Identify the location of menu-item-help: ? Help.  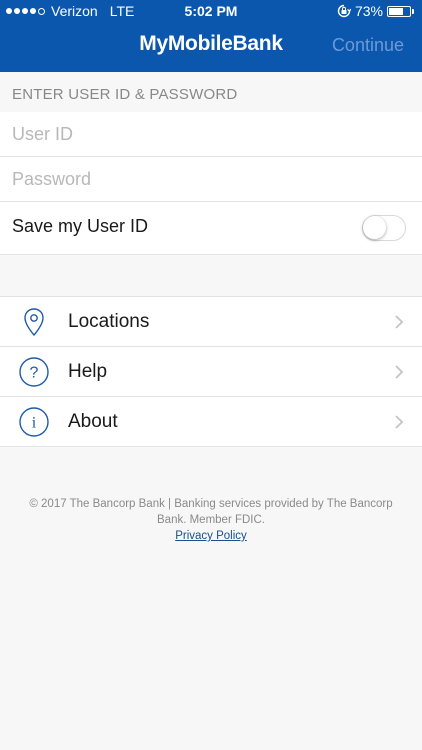
(211, 372).